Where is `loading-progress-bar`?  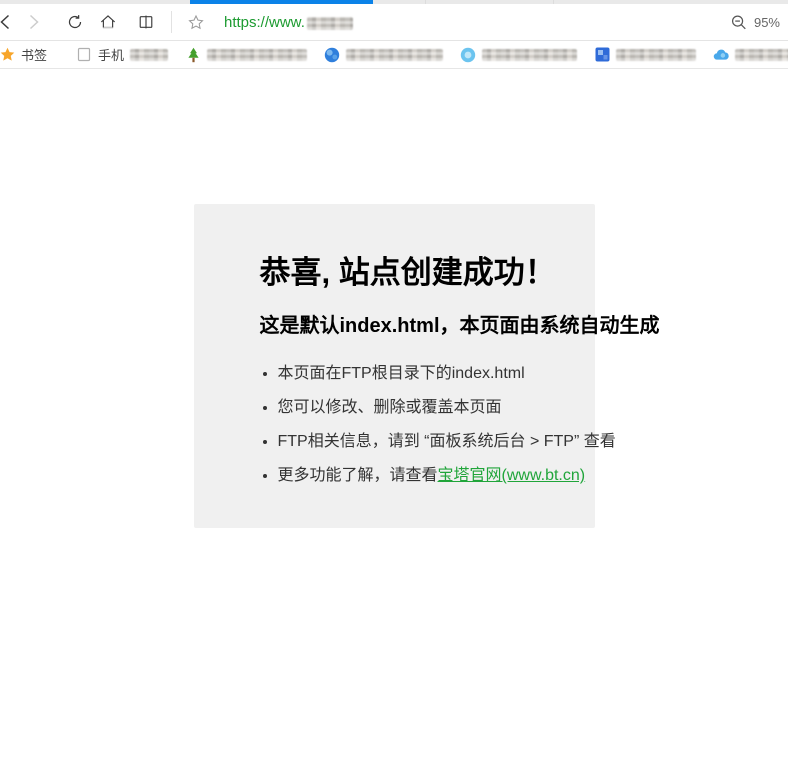
loading-progress-bar is located at coordinates (281, 2).